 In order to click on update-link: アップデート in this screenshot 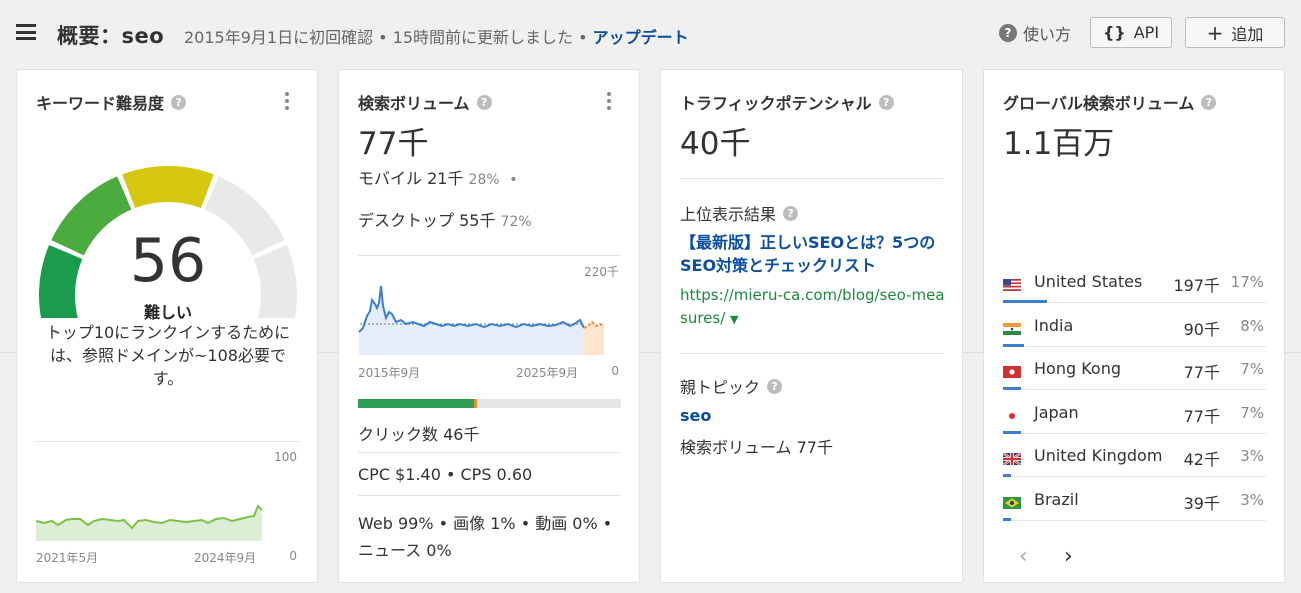, I will do `click(641, 37)`.